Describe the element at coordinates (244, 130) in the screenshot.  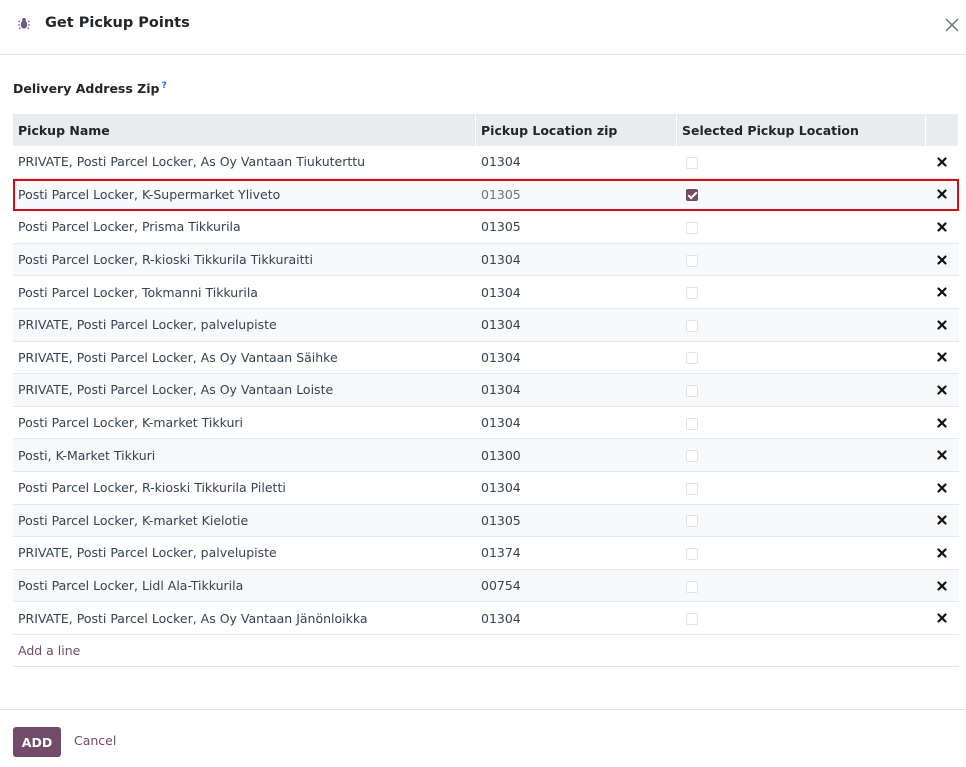
I see `column-header-pickup-name: Pickup Name` at that location.